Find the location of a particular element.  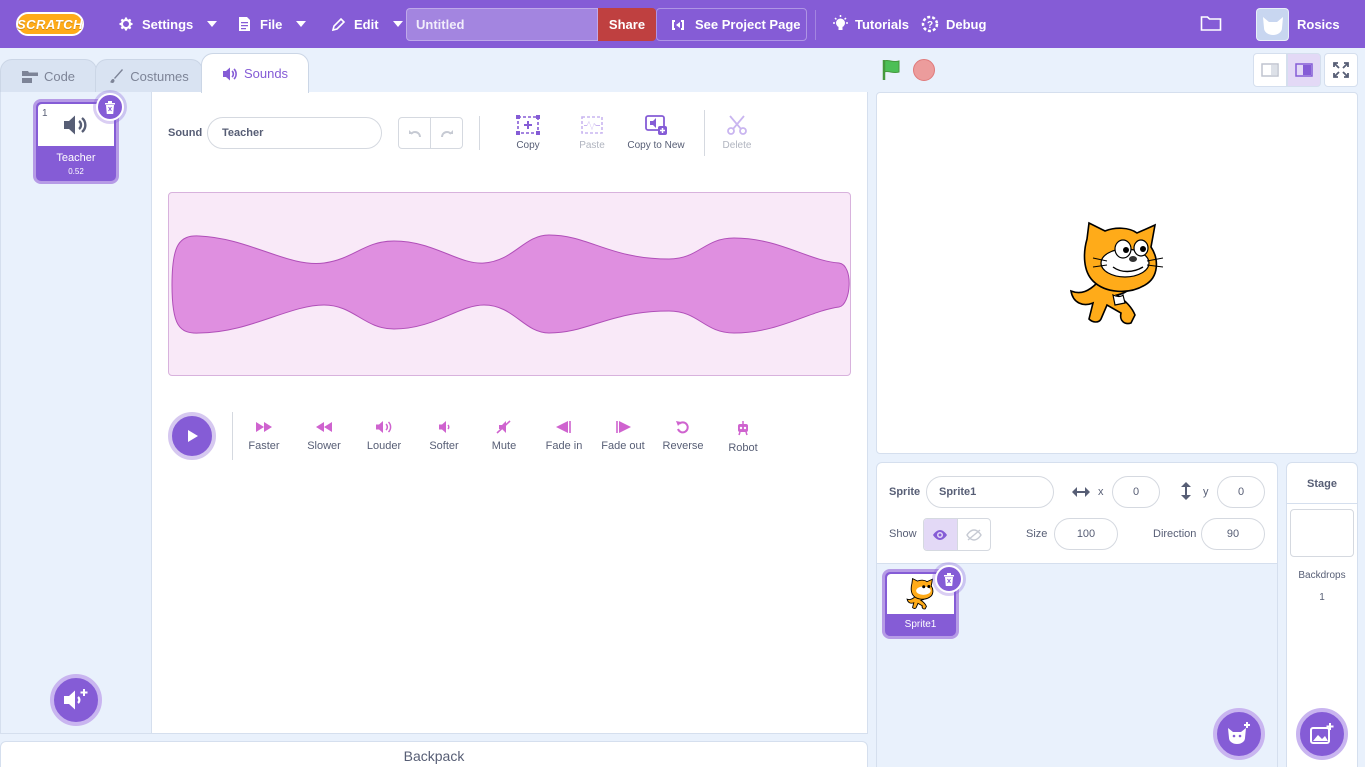

effect-mute: Mute is located at coordinates (504, 436).